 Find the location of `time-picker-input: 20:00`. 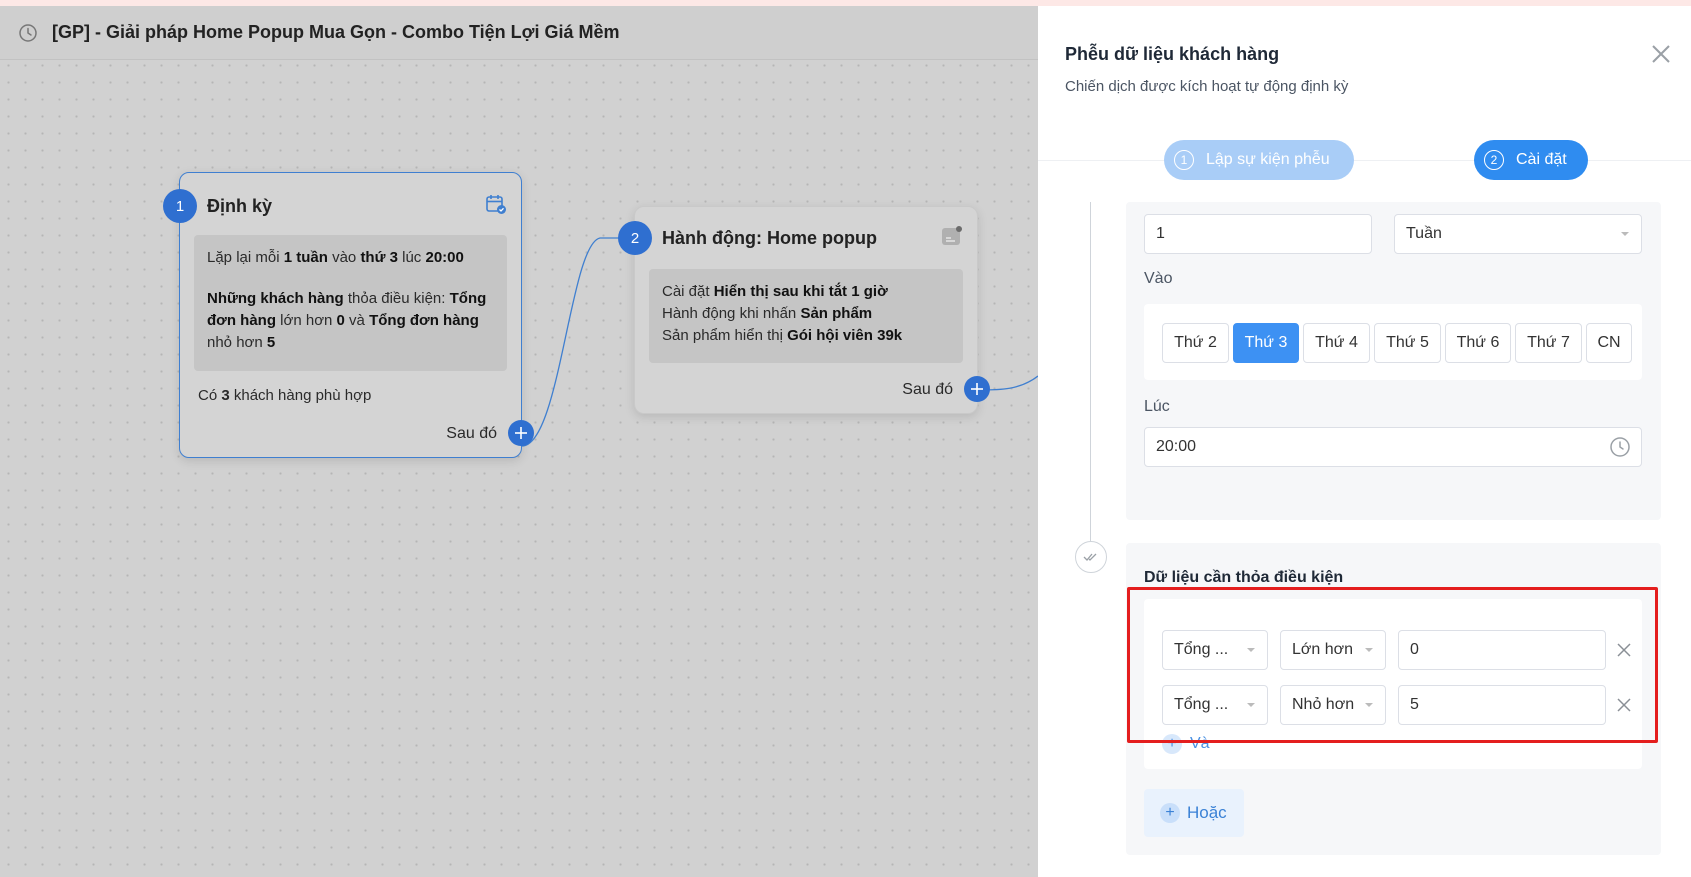

time-picker-input: 20:00 is located at coordinates (1393, 447).